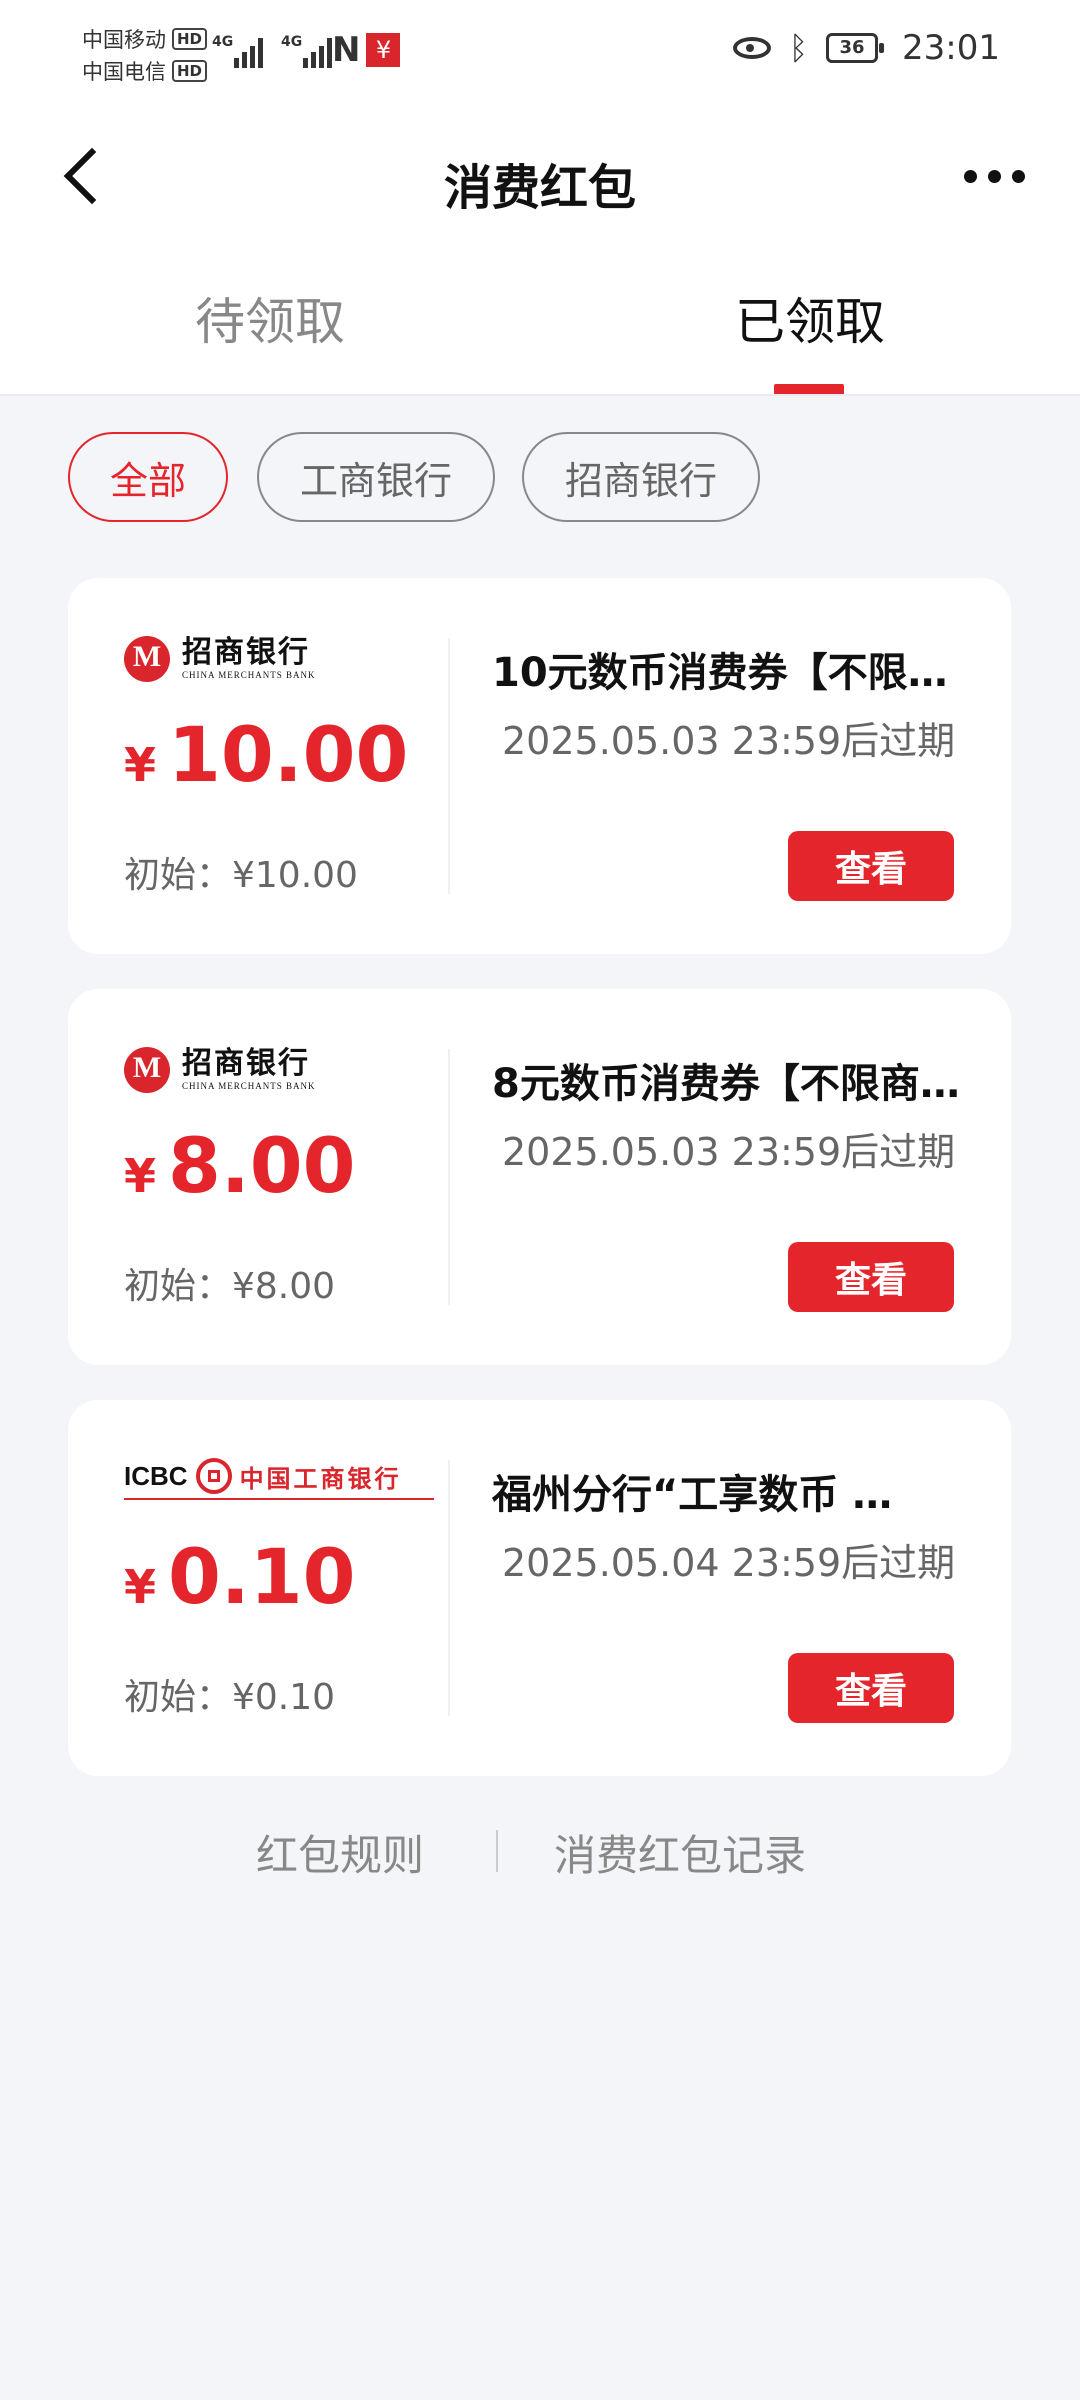 The image size is (1080, 2400). Describe the element at coordinates (855, 48) in the screenshot. I see `battery-icon: 36` at that location.